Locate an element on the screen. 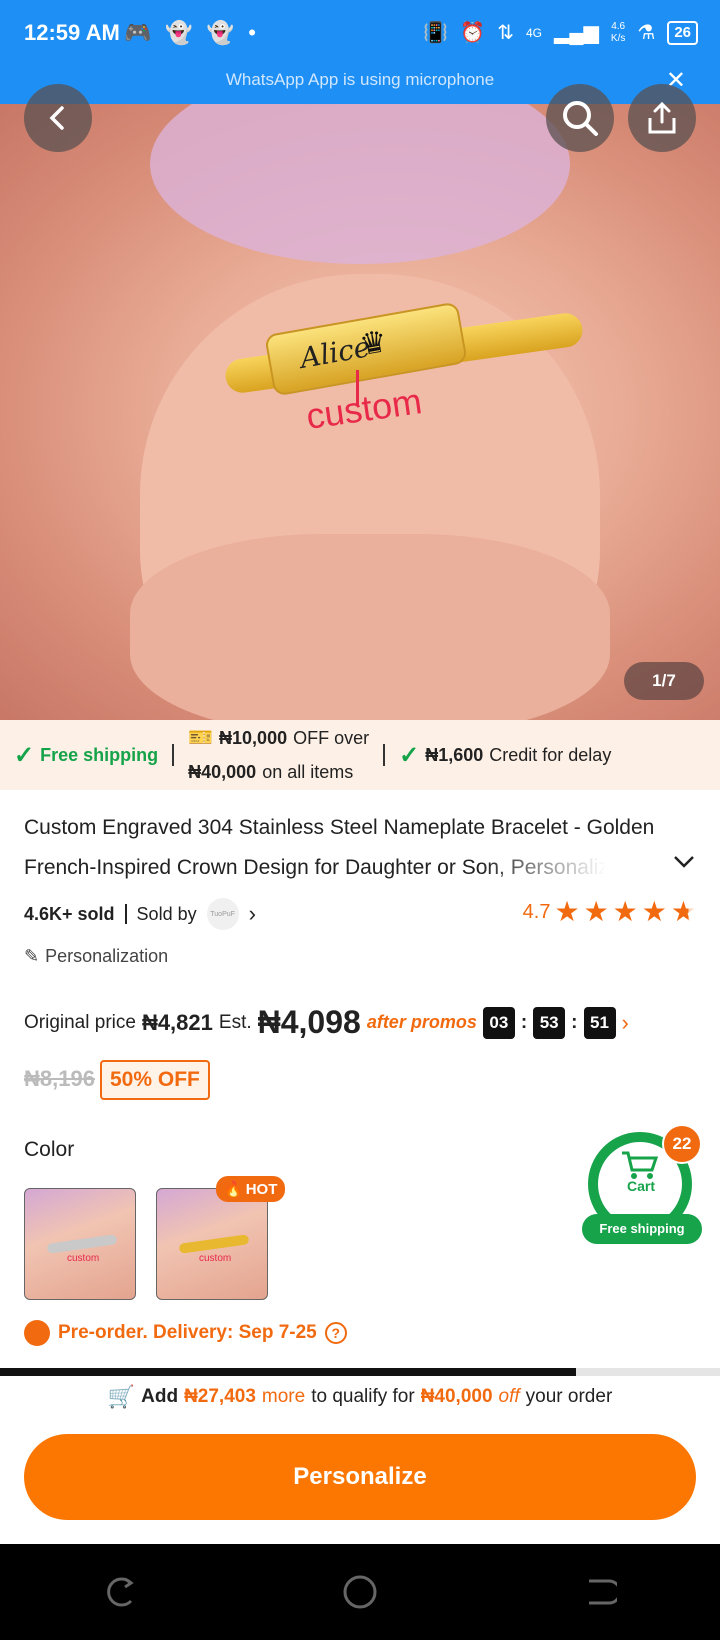 The width and height of the screenshot is (720, 1640). signal-icon: ▂▄▆ is located at coordinates (576, 33).